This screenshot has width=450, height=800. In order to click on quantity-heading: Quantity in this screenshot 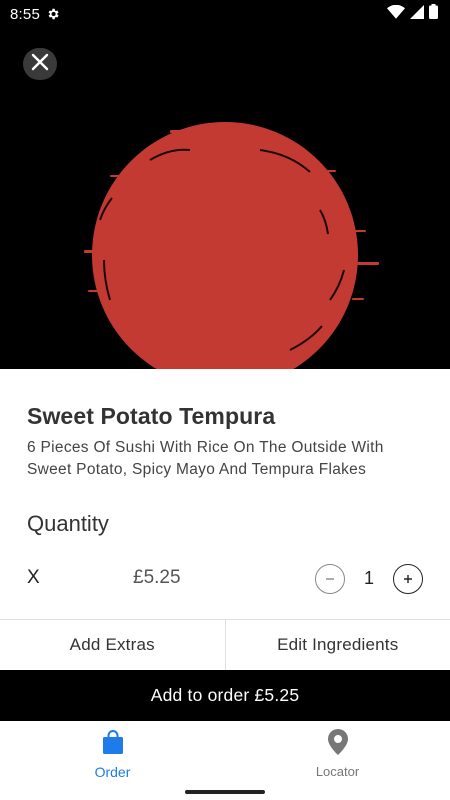, I will do `click(68, 523)`.